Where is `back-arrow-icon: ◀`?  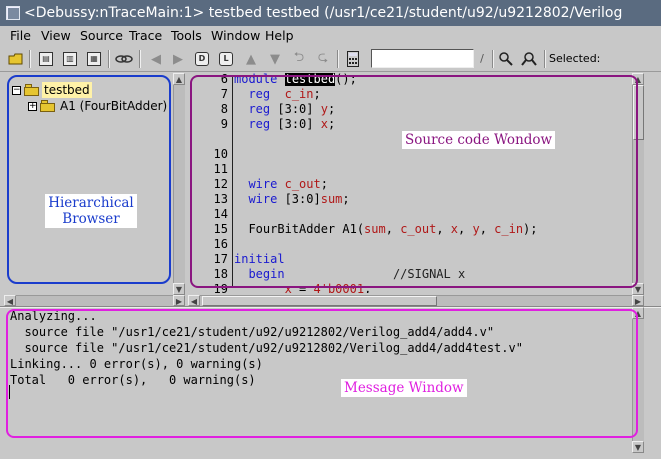 back-arrow-icon: ◀ is located at coordinates (156, 59).